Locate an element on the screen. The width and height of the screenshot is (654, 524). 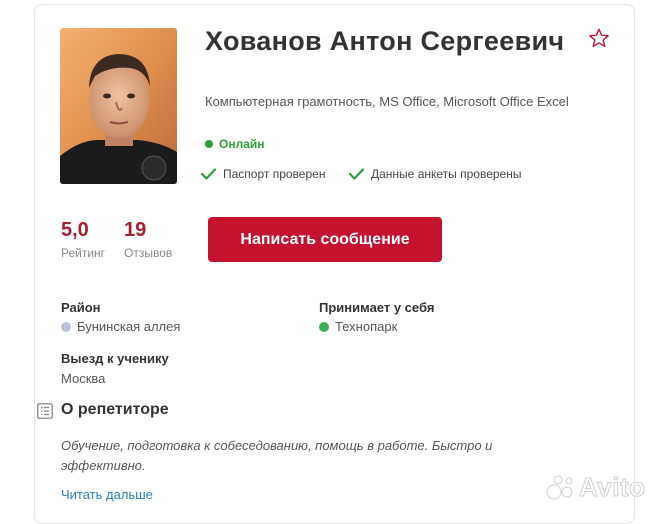
hosts-value: Технопарк is located at coordinates (358, 326).